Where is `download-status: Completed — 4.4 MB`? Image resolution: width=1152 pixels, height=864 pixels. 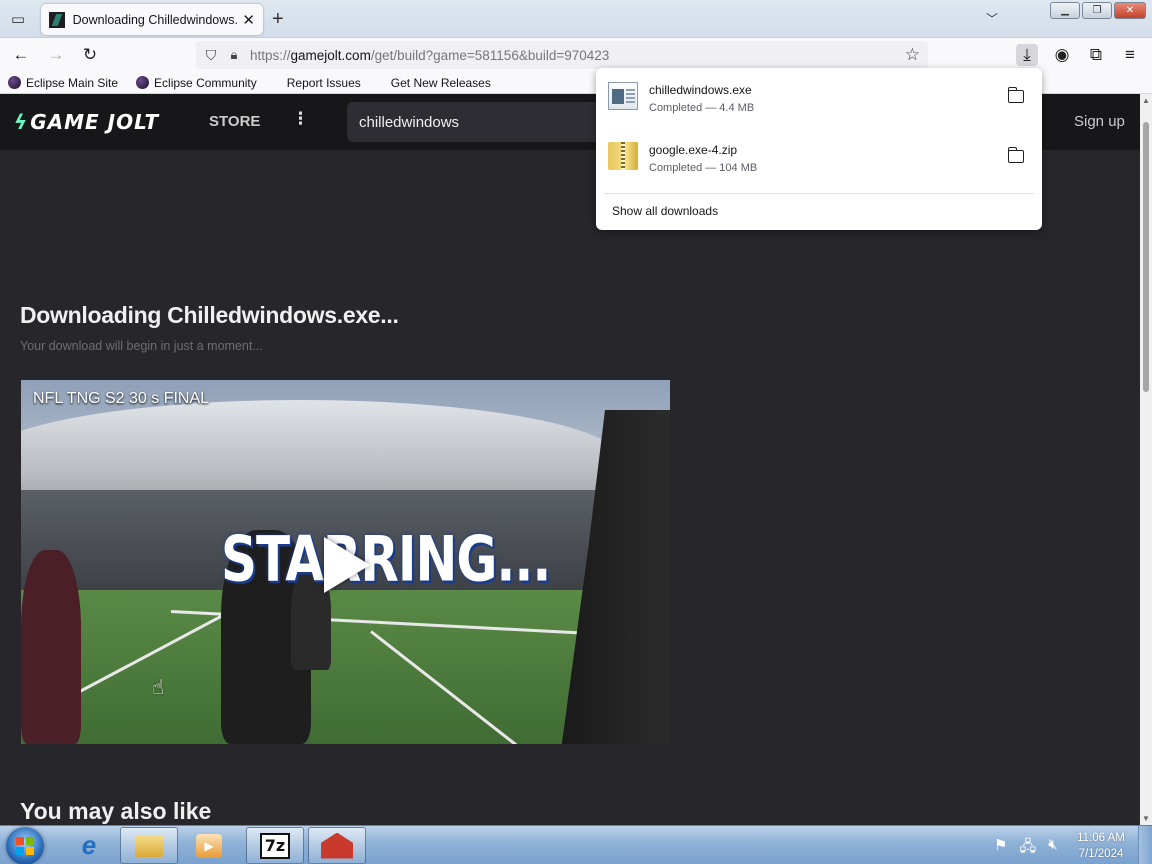 download-status: Completed — 4.4 MB is located at coordinates (702, 108).